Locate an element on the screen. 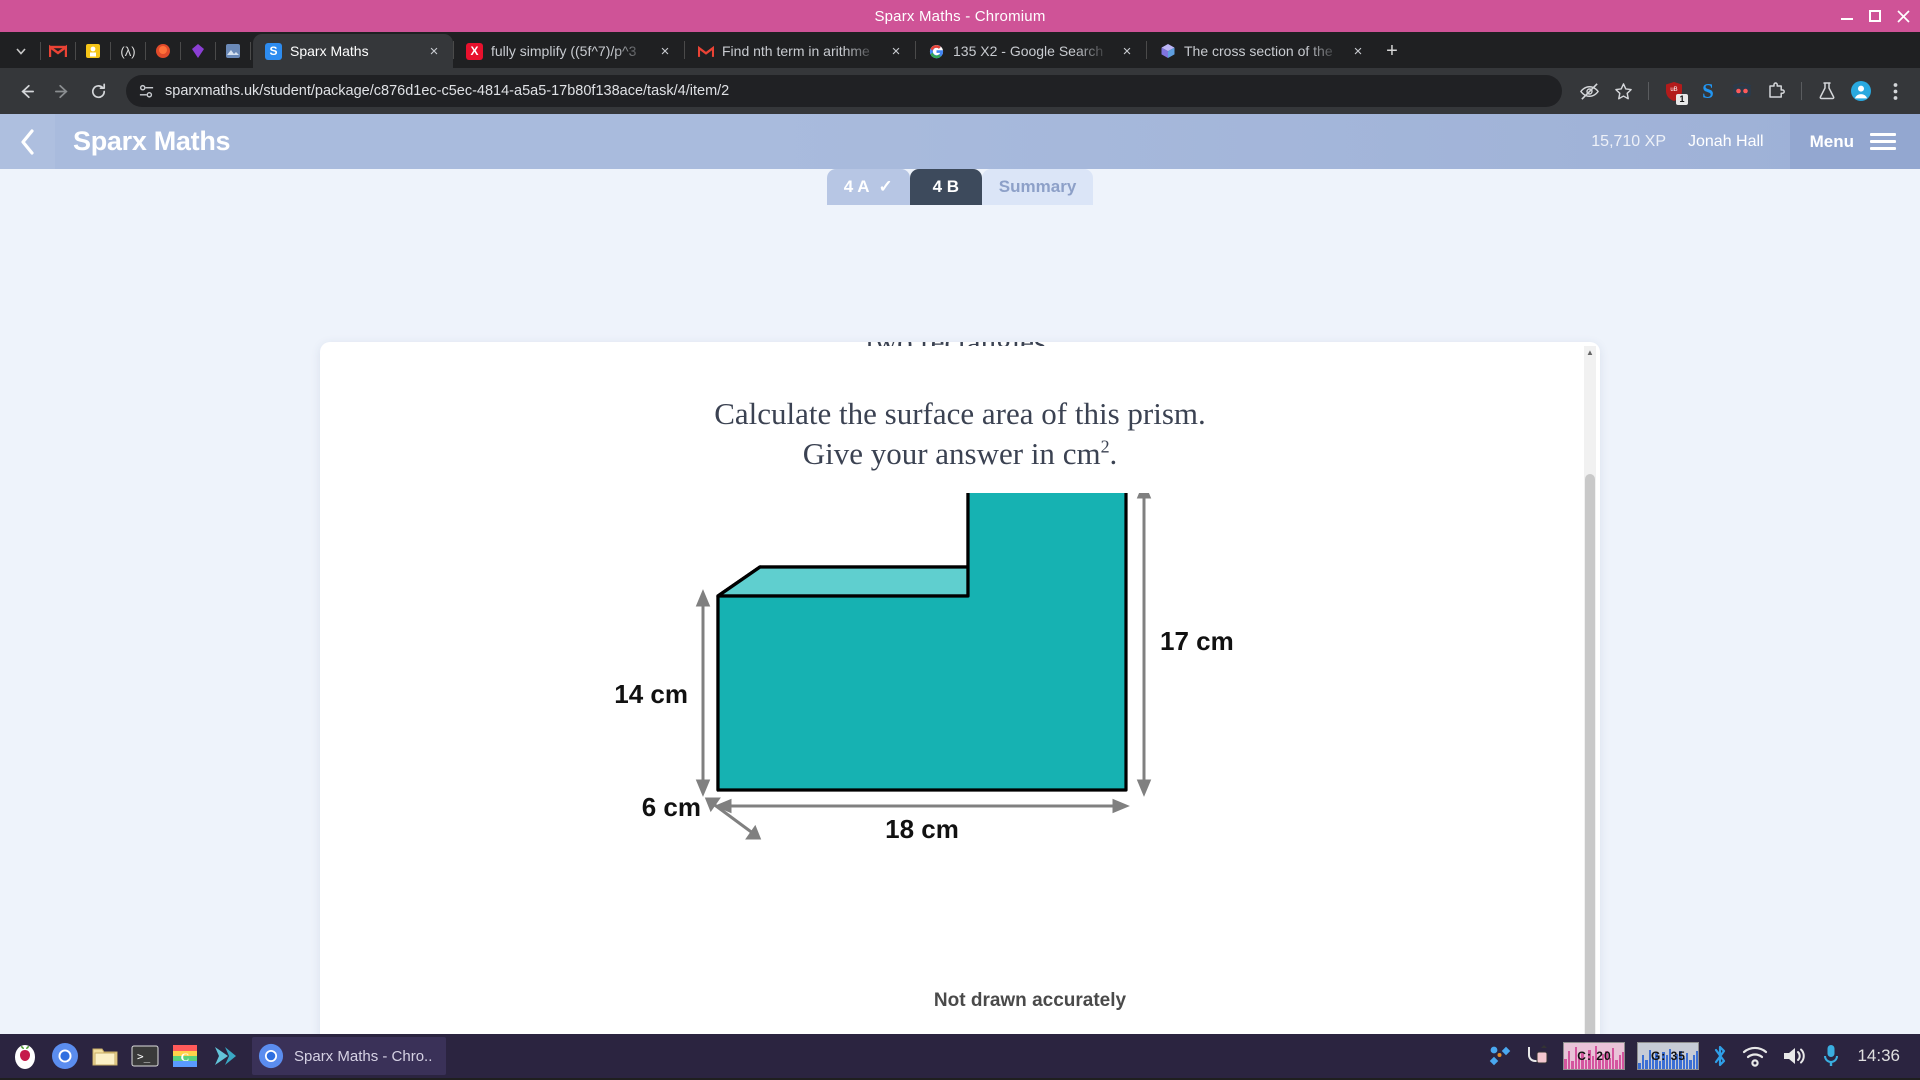 The image size is (1920, 1080). powershell-icon is located at coordinates (225, 1056).